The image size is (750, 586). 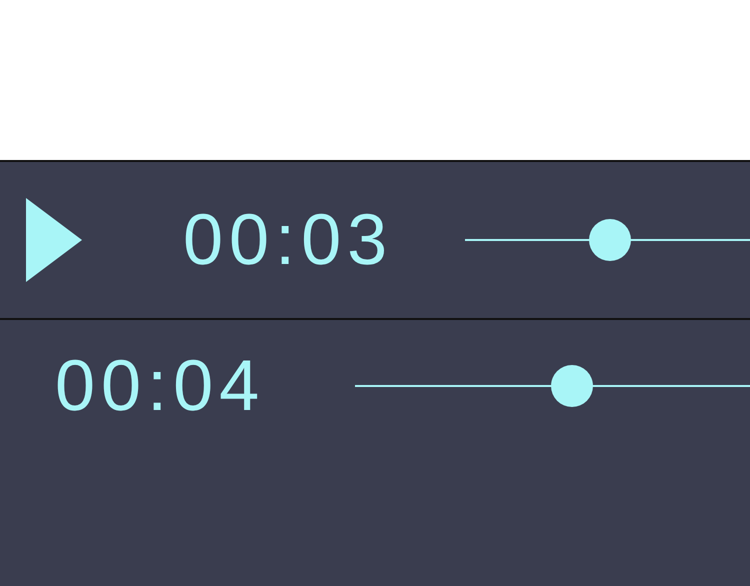 What do you see at coordinates (160, 386) in the screenshot?
I see `time-display: 00:04` at bounding box center [160, 386].